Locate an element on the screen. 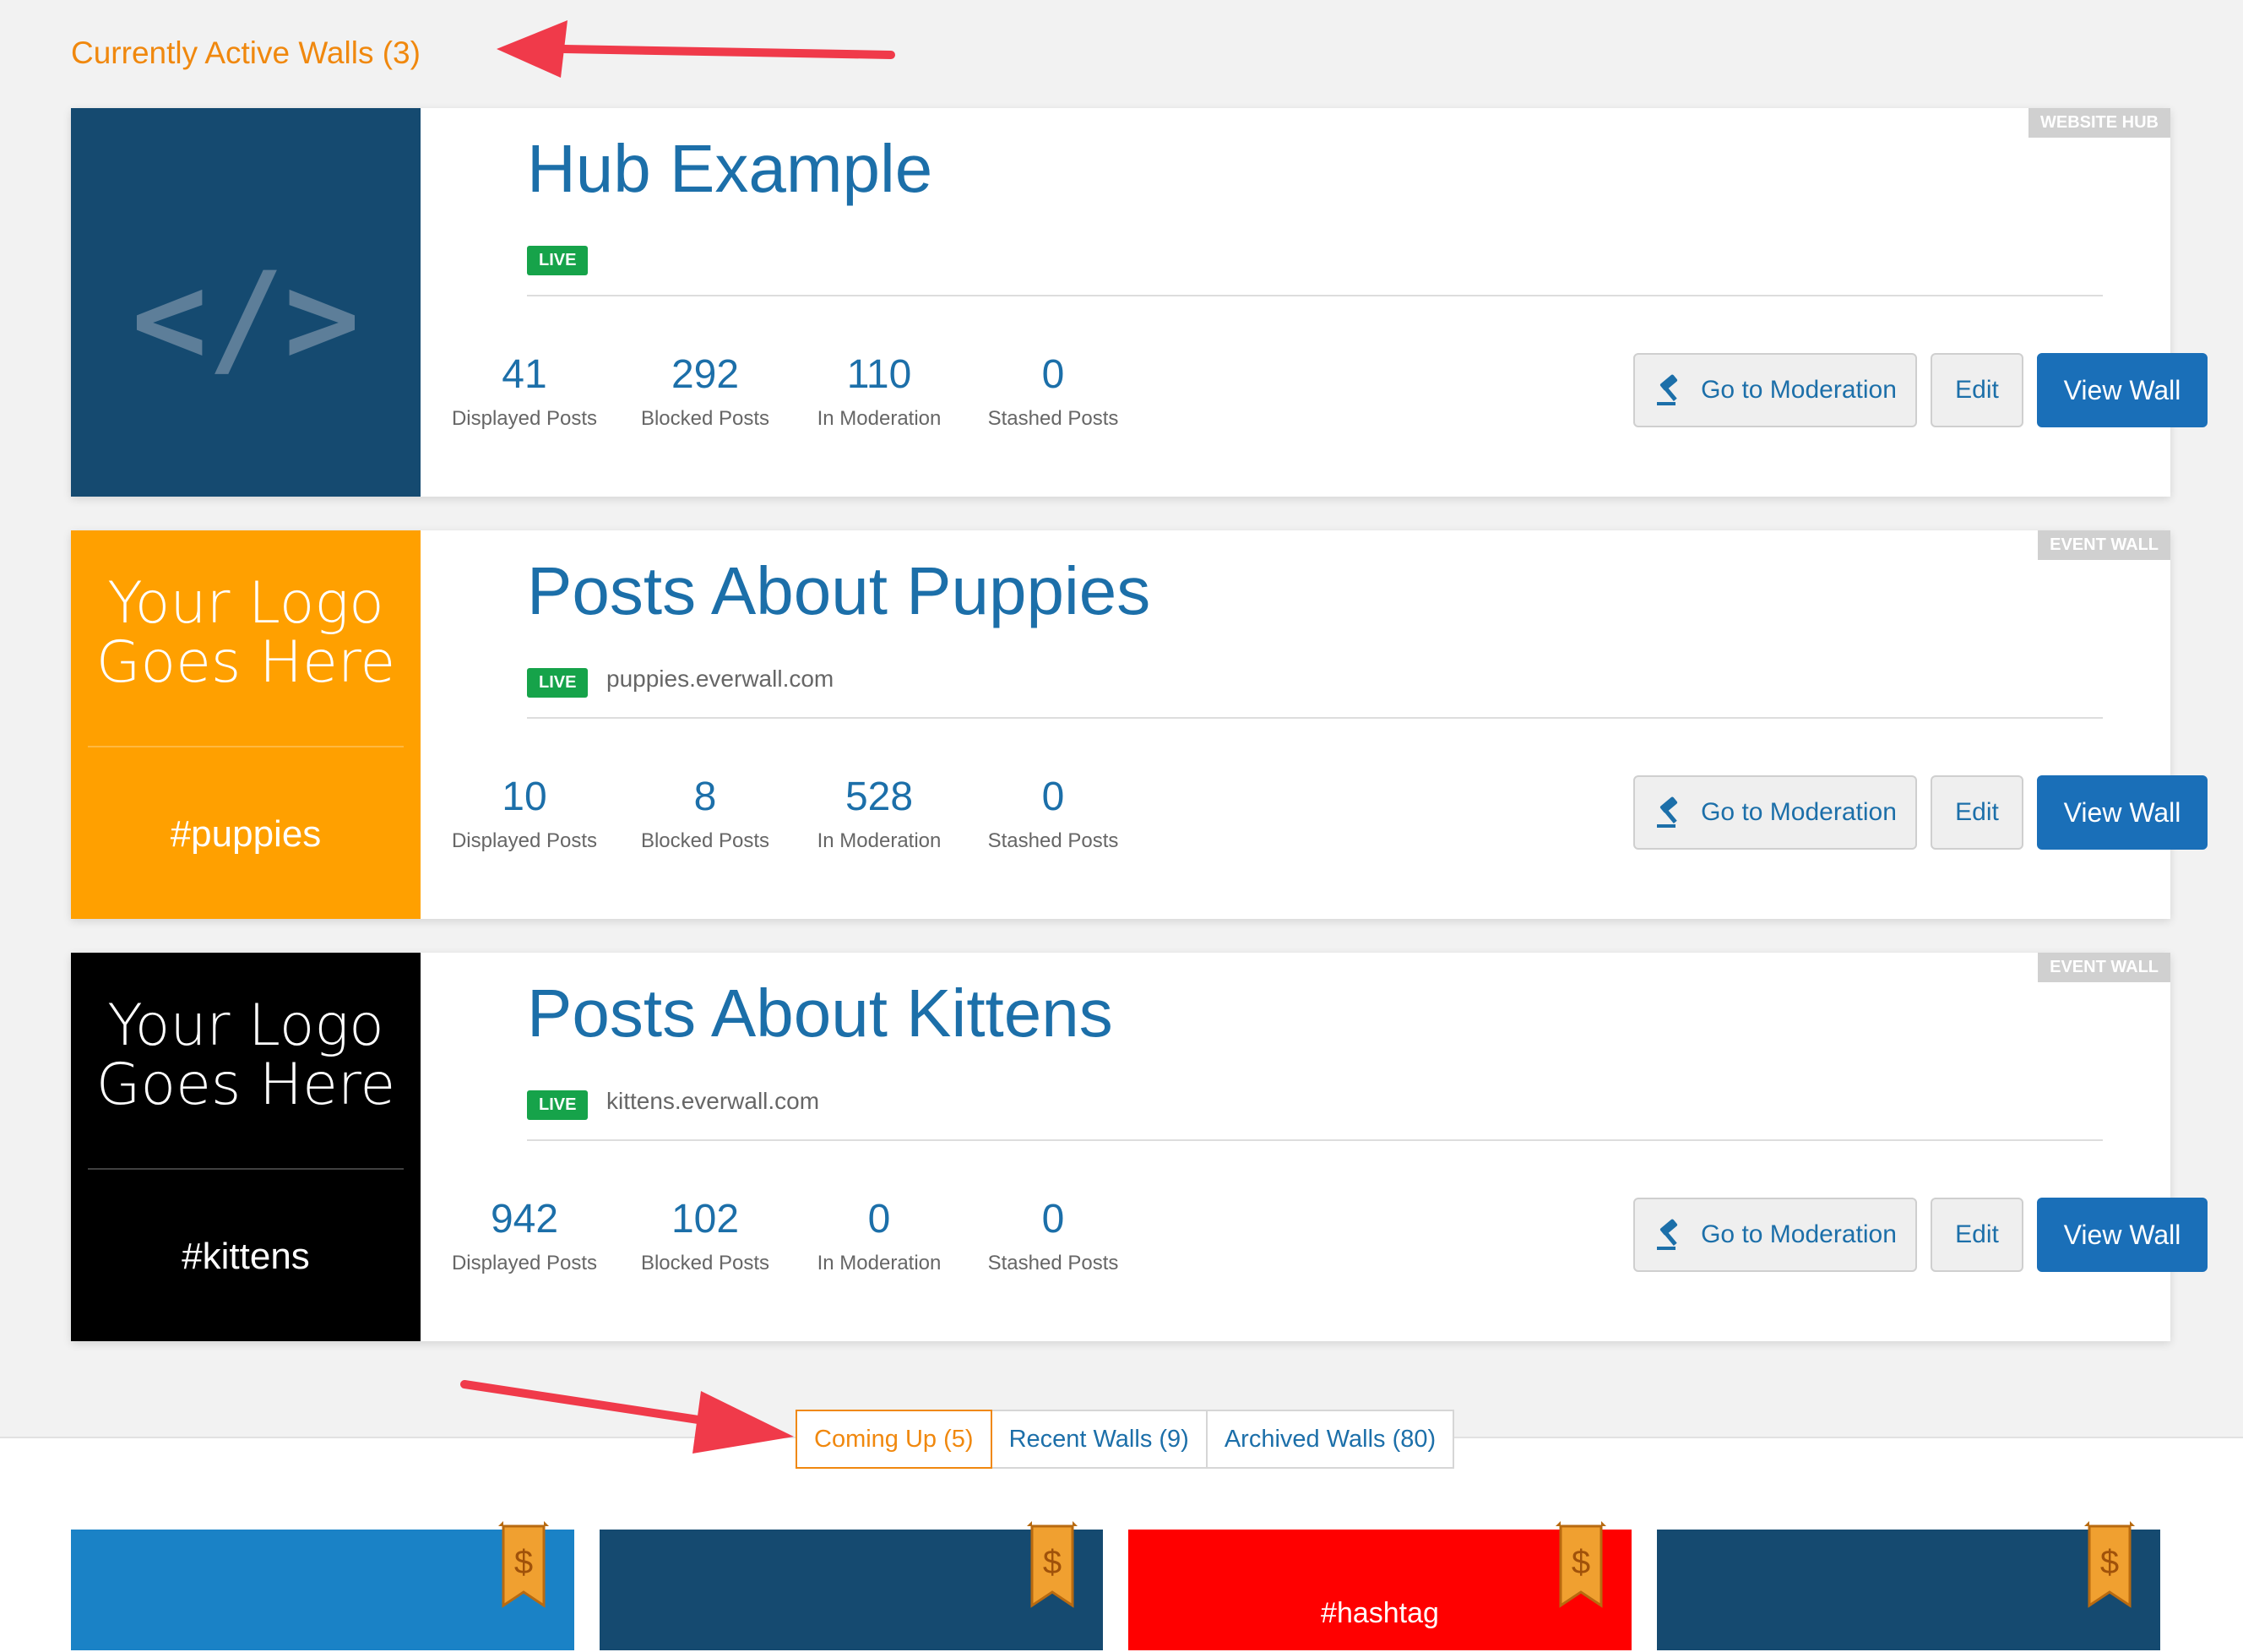 Image resolution: width=2243 pixels, height=1652 pixels. tab-coming-up: Coming Up (5) is located at coordinates (894, 1439).